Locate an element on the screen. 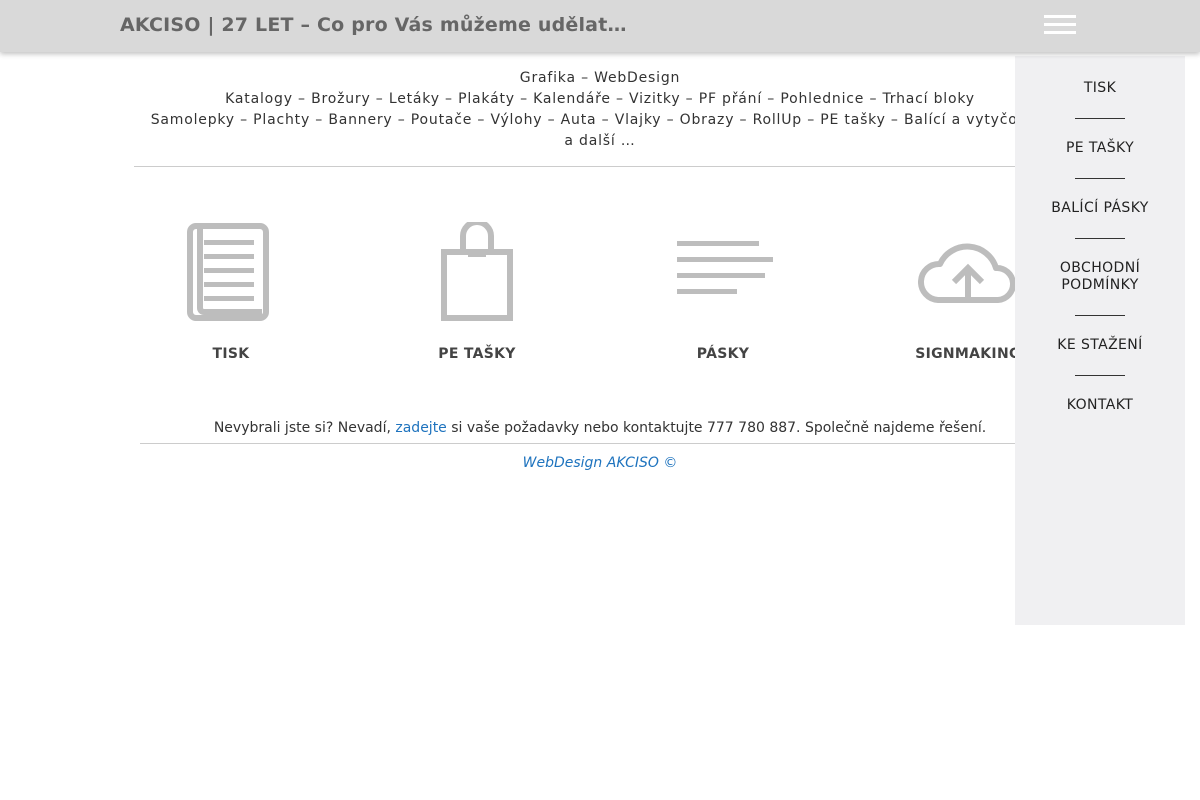 Image resolution: width=1200 pixels, height=800 pixels. hamburger-icon is located at coordinates (1060, 26).